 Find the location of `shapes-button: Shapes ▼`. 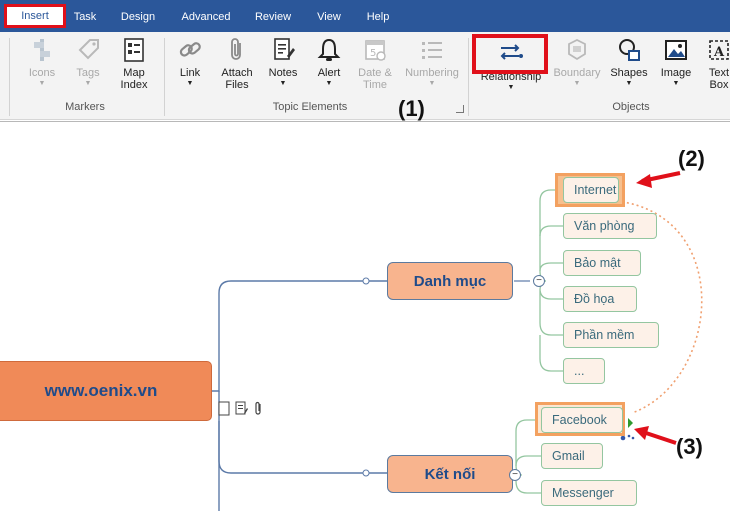

shapes-button: Shapes ▼ is located at coordinates (629, 69).